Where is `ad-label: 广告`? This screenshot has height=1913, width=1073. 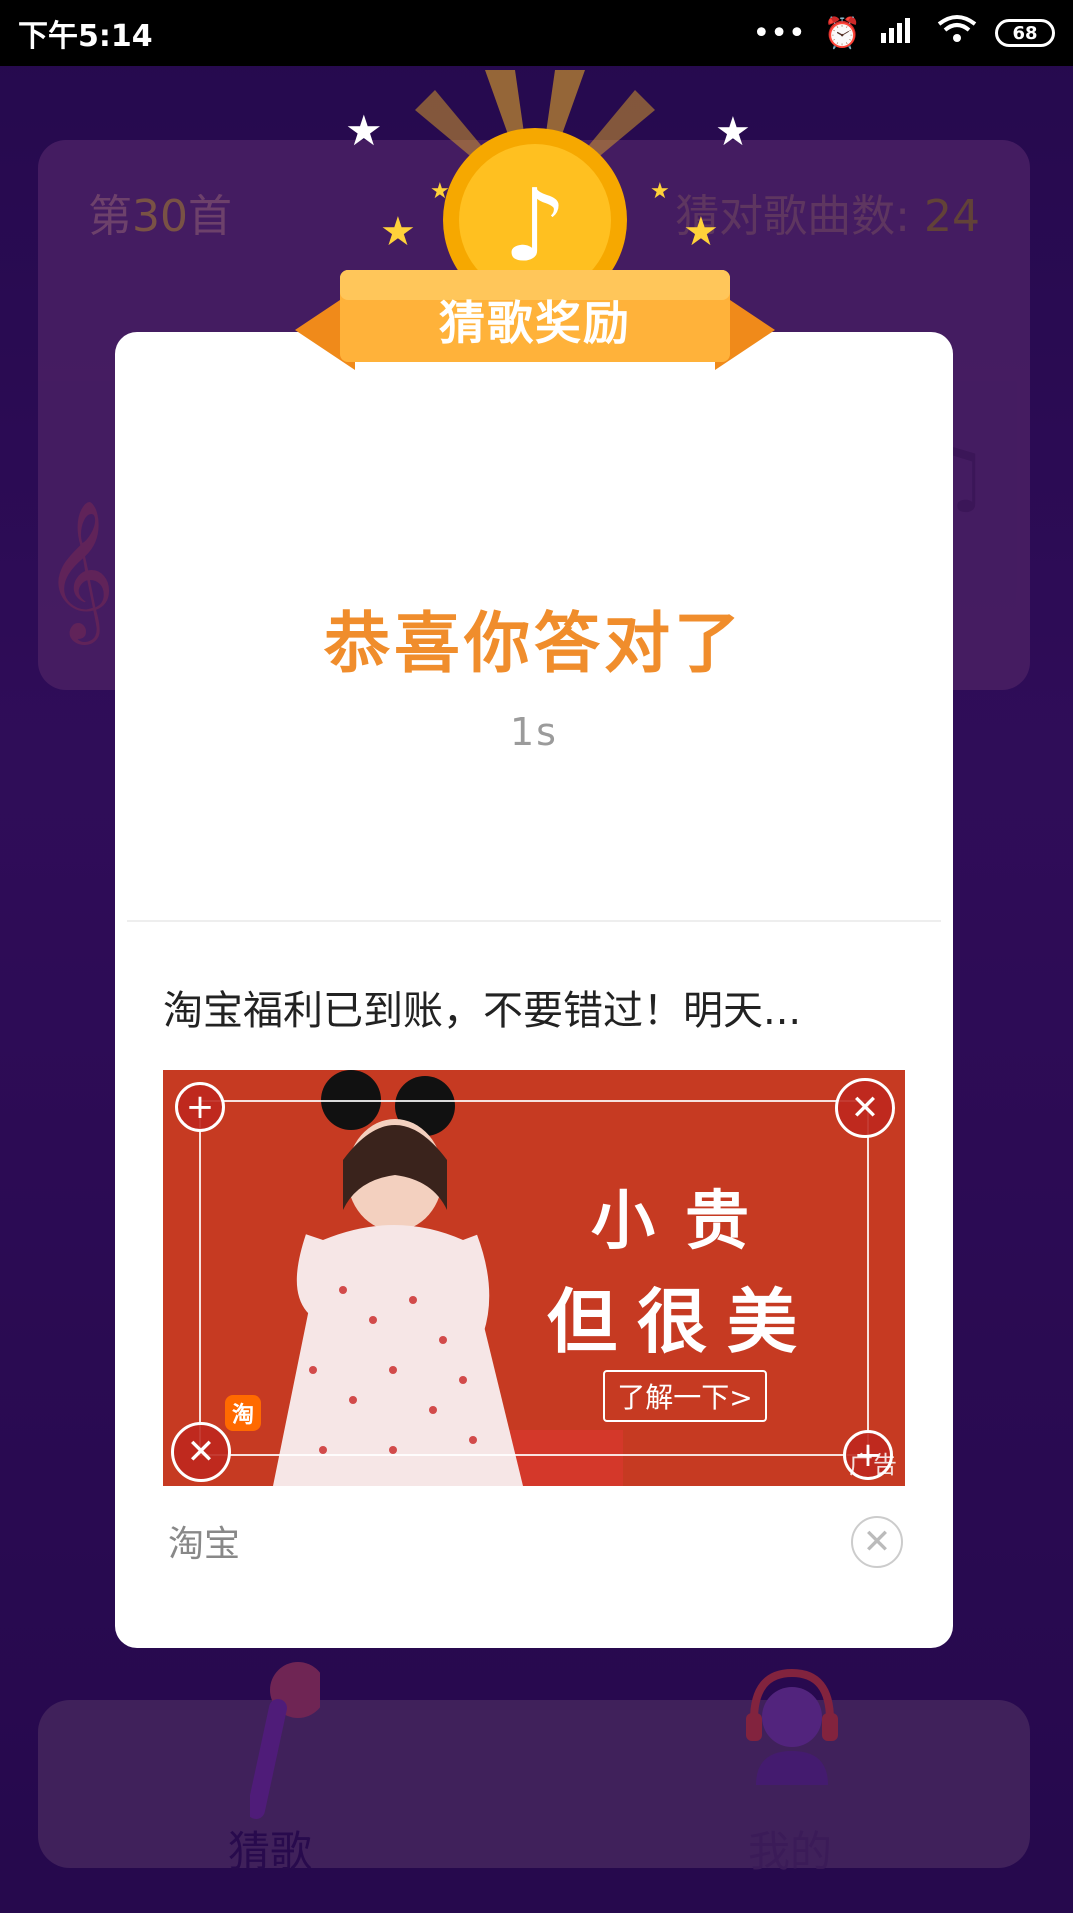
ad-label: 广告 is located at coordinates (873, 1465).